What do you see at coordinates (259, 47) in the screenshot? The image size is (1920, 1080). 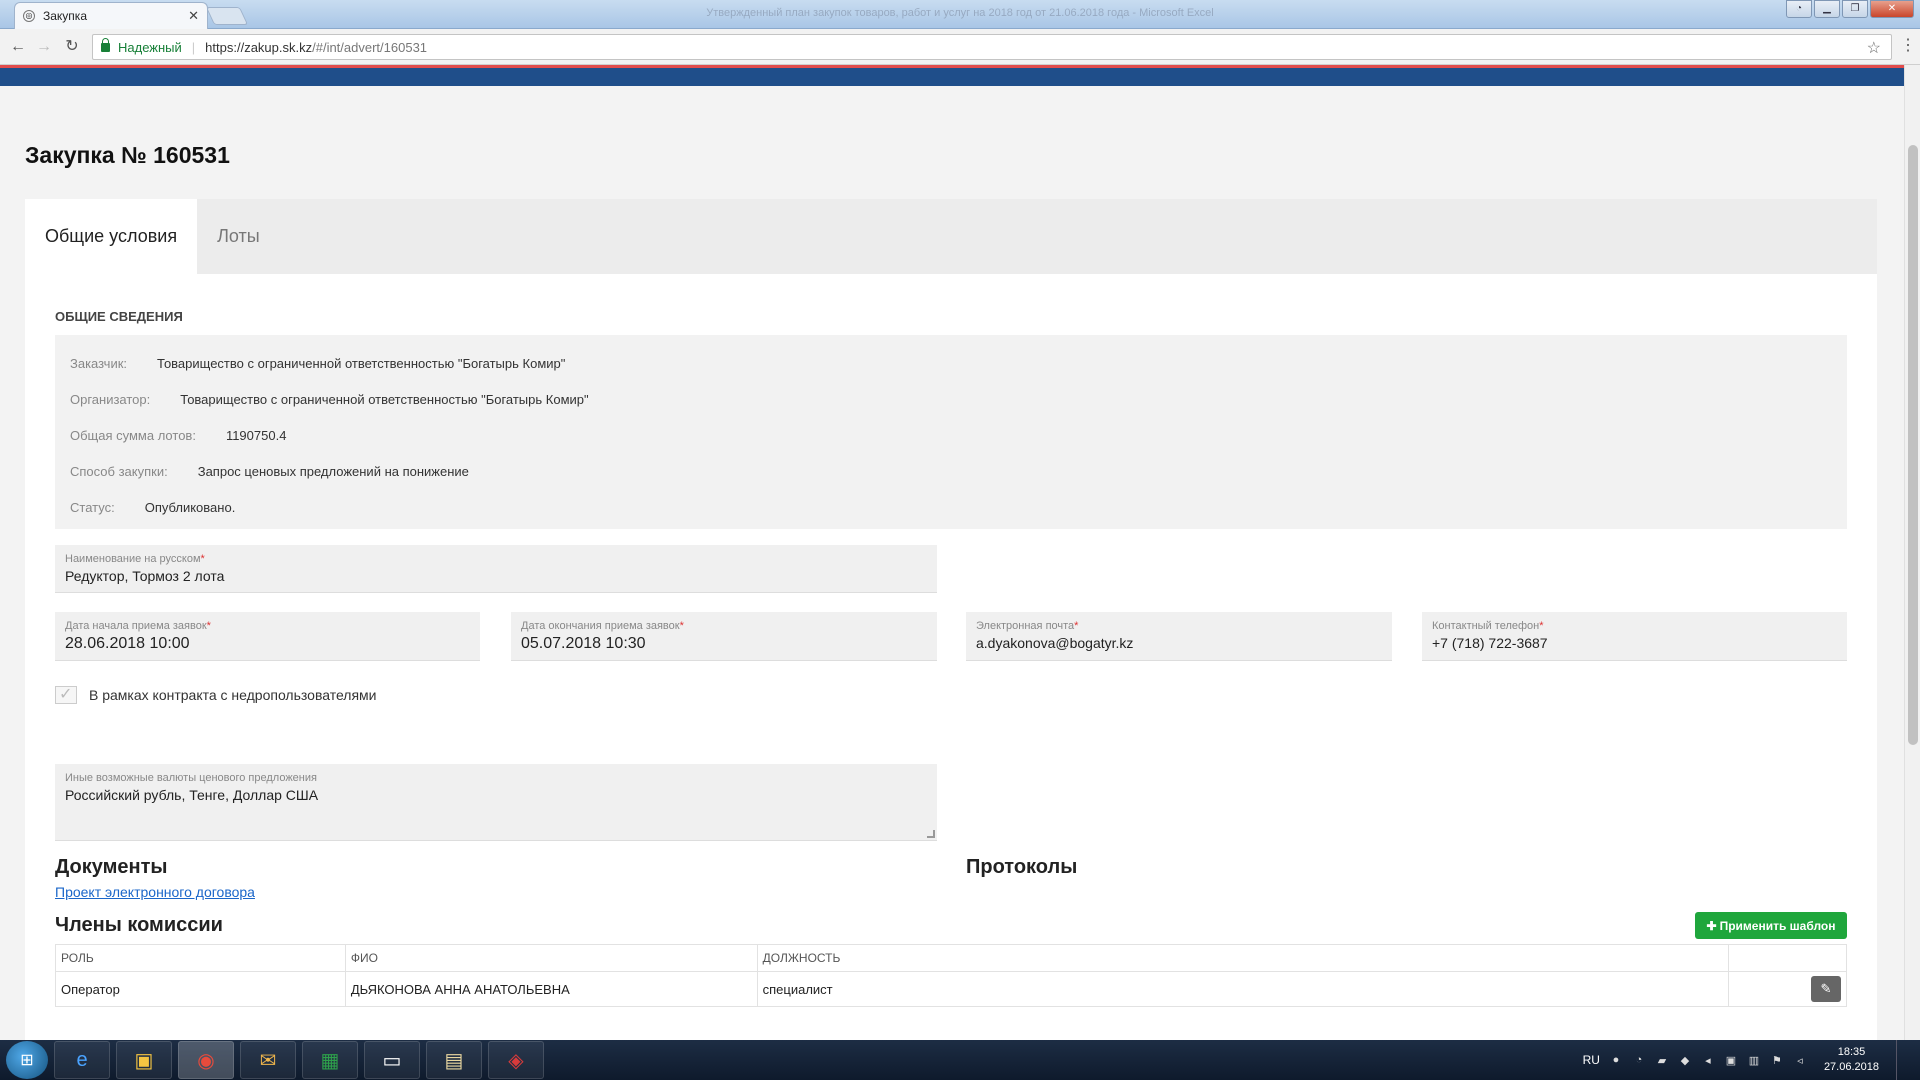 I see `url-host: https://zakup.sk.kz` at bounding box center [259, 47].